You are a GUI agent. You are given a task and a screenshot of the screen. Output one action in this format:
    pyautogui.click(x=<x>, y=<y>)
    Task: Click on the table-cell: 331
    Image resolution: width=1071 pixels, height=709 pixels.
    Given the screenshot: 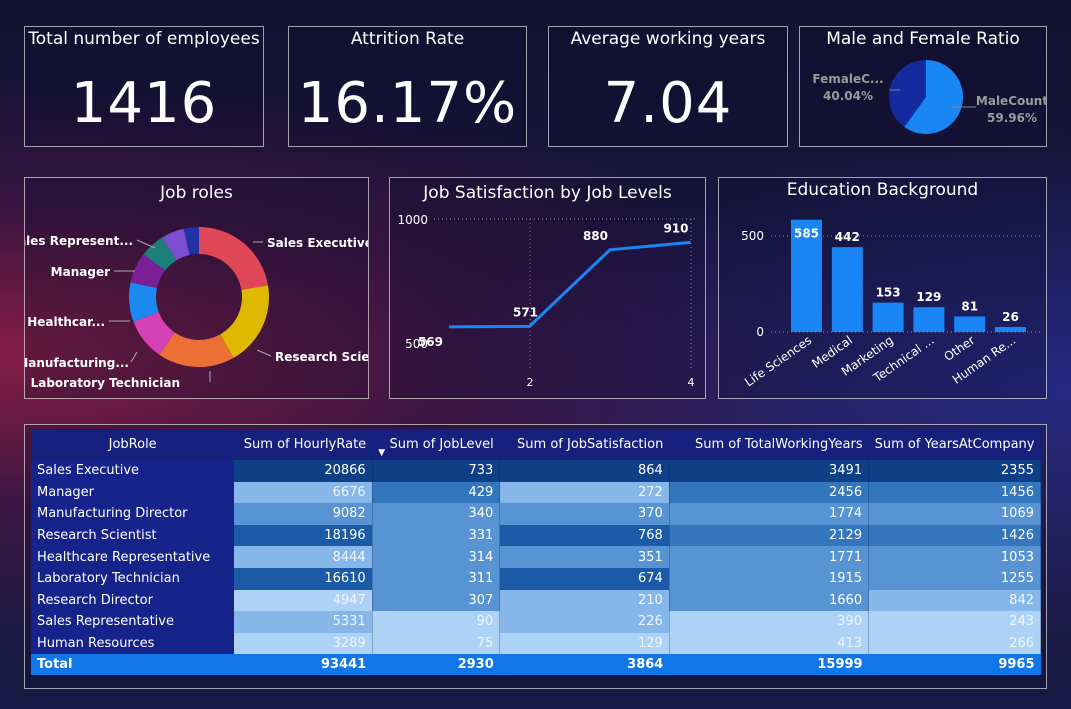 What is the action you would take?
    pyautogui.click(x=436, y=535)
    